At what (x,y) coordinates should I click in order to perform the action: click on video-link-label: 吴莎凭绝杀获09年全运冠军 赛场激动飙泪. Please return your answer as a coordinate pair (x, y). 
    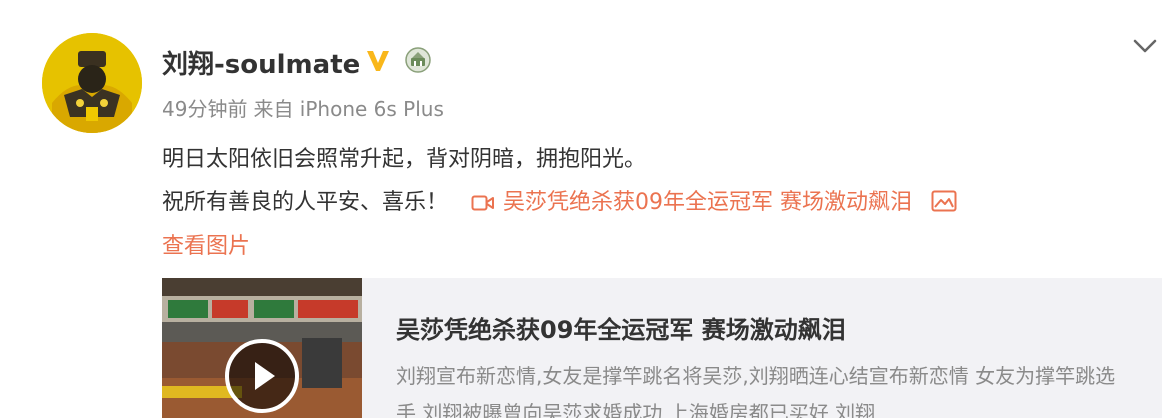
    Looking at the image, I should click on (708, 202).